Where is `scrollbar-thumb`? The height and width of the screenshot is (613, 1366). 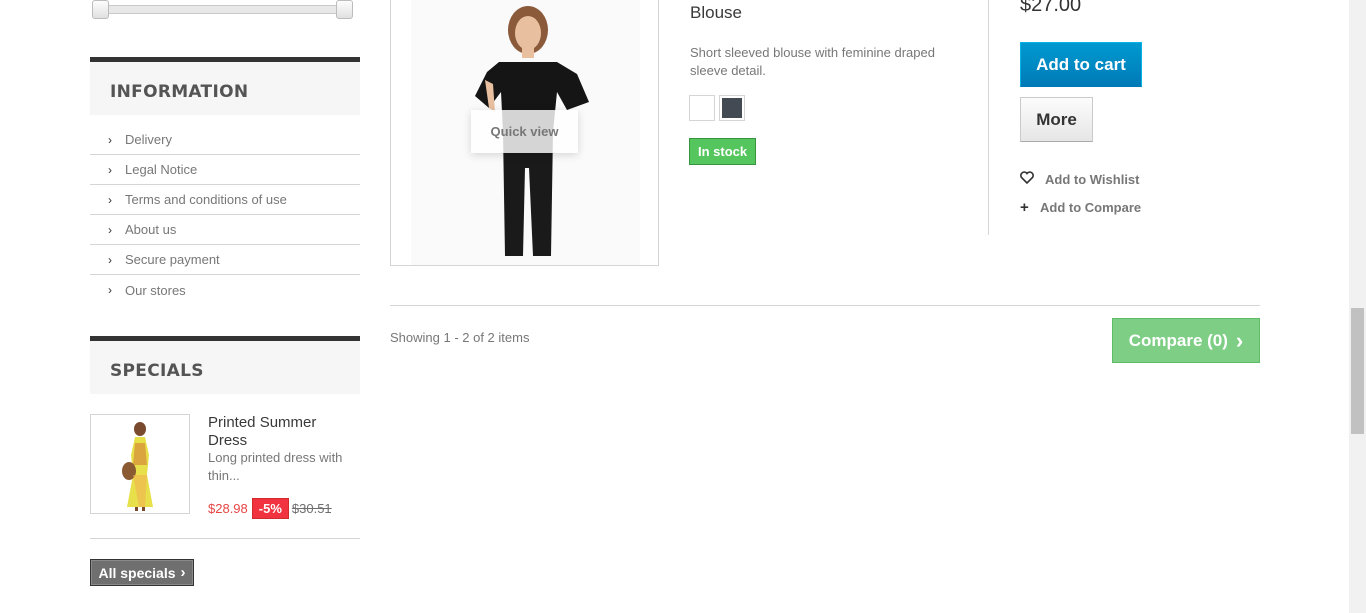 scrollbar-thumb is located at coordinates (1357, 371).